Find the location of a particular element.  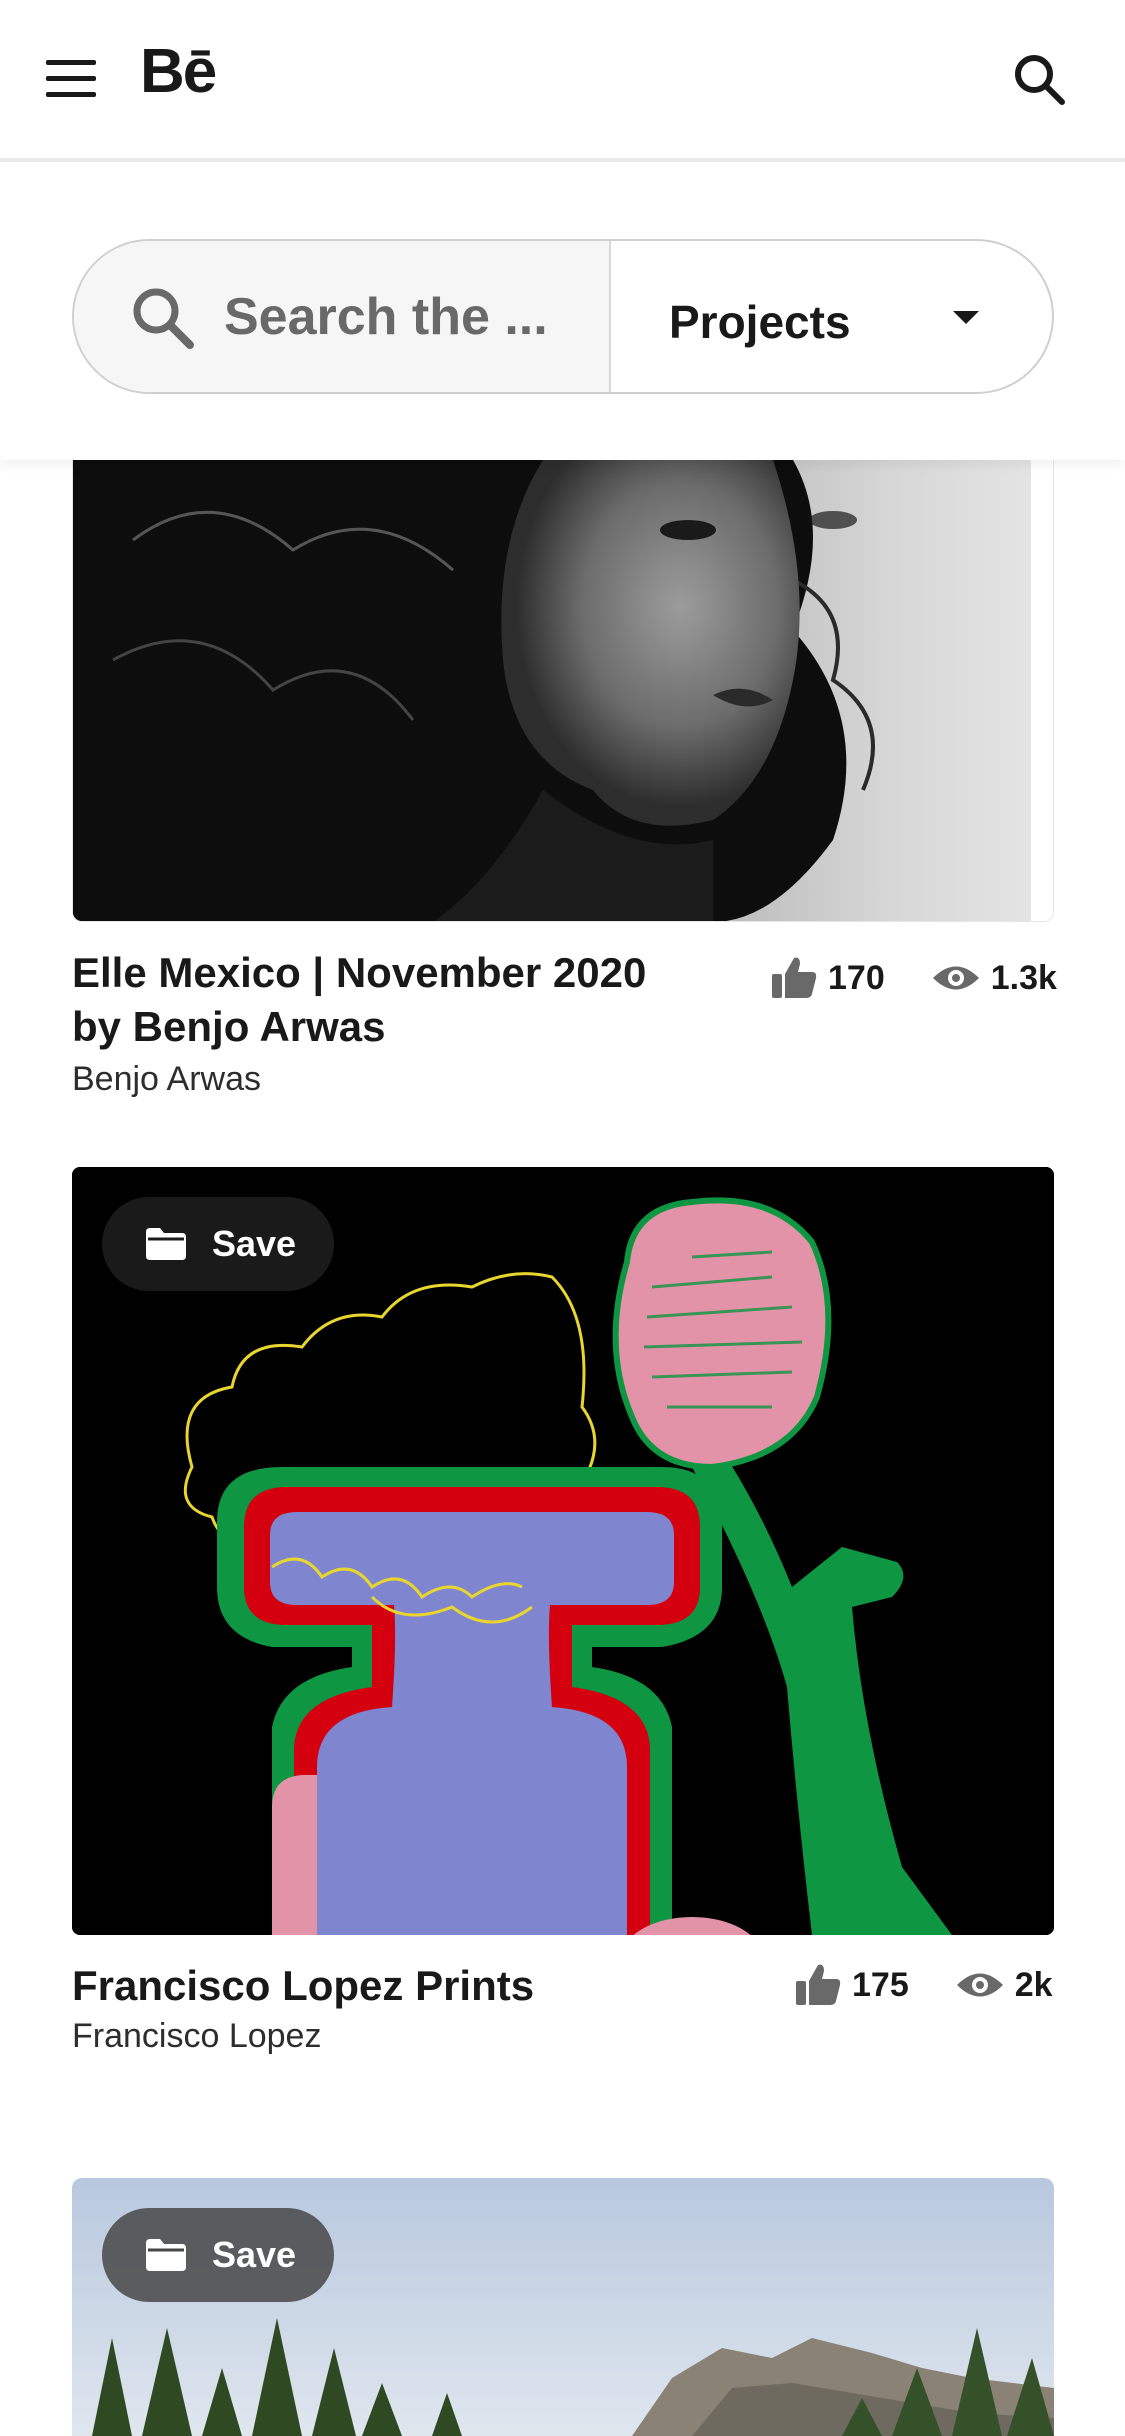

project-title-line2: by Benjo Arwas is located at coordinates (229, 1026).